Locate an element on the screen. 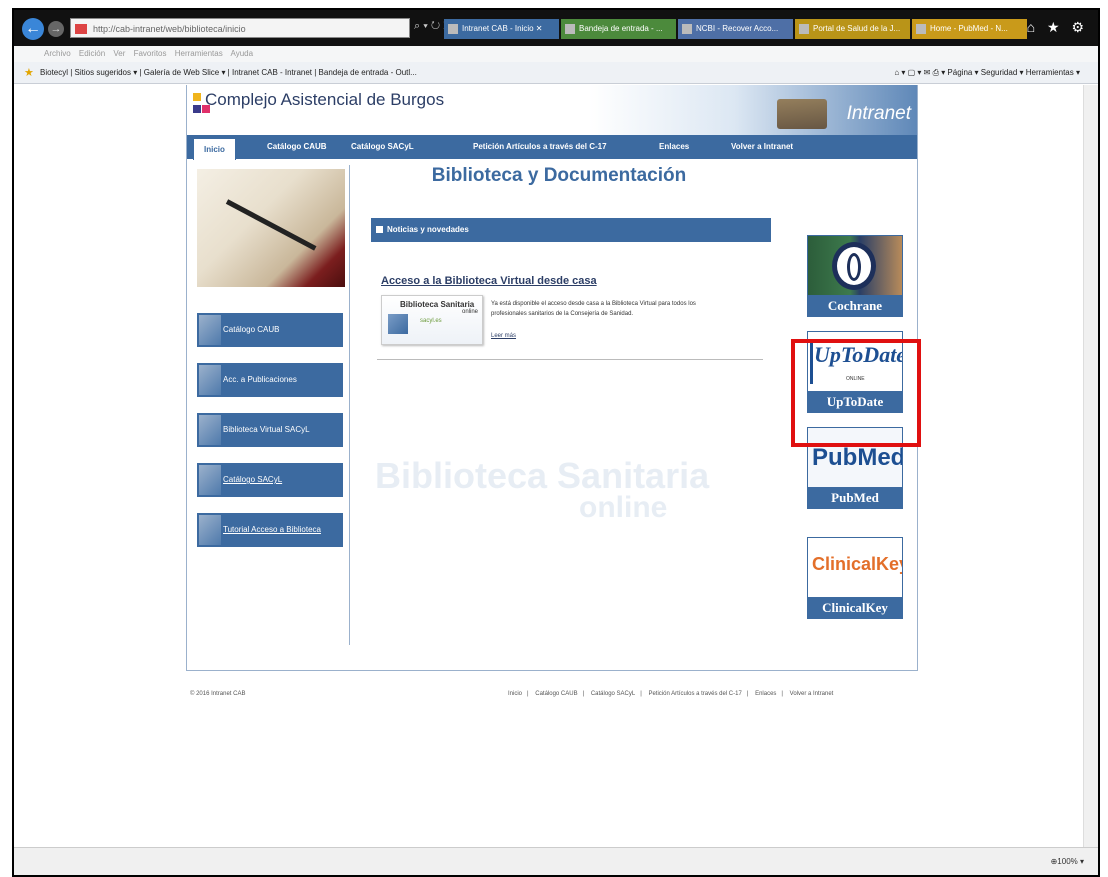  sidebar-item-catalogo-sacyl: Catálogo SACyL is located at coordinates (270, 480).